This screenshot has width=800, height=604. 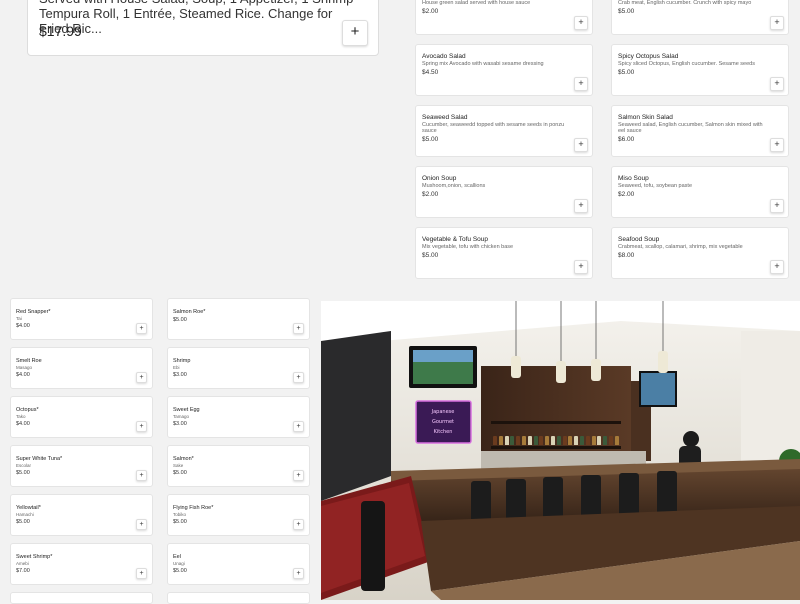 I want to click on menu-item-card: Red Snapper* Tai $4.00 +, so click(x=81, y=319).